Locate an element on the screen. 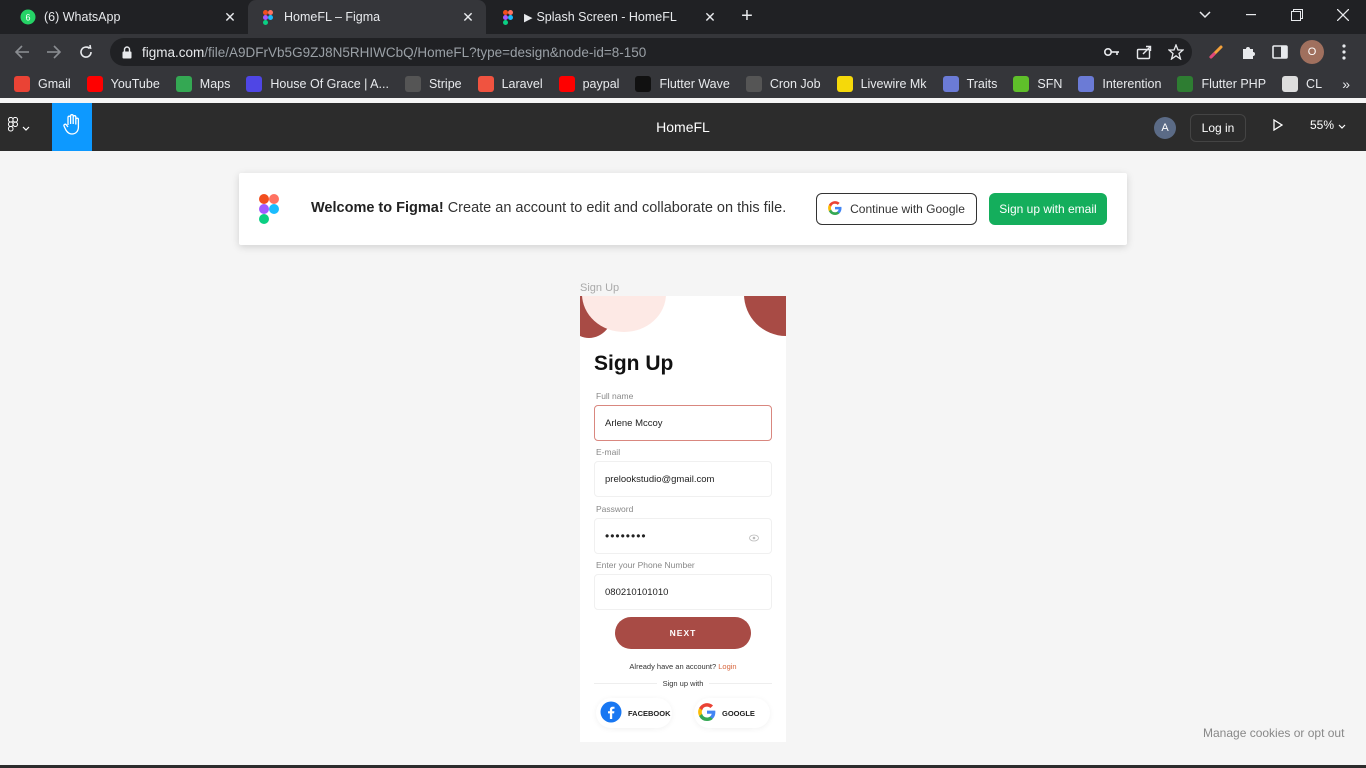 The width and height of the screenshot is (1366, 768). zoom-dropdown: 55% is located at coordinates (1328, 125).